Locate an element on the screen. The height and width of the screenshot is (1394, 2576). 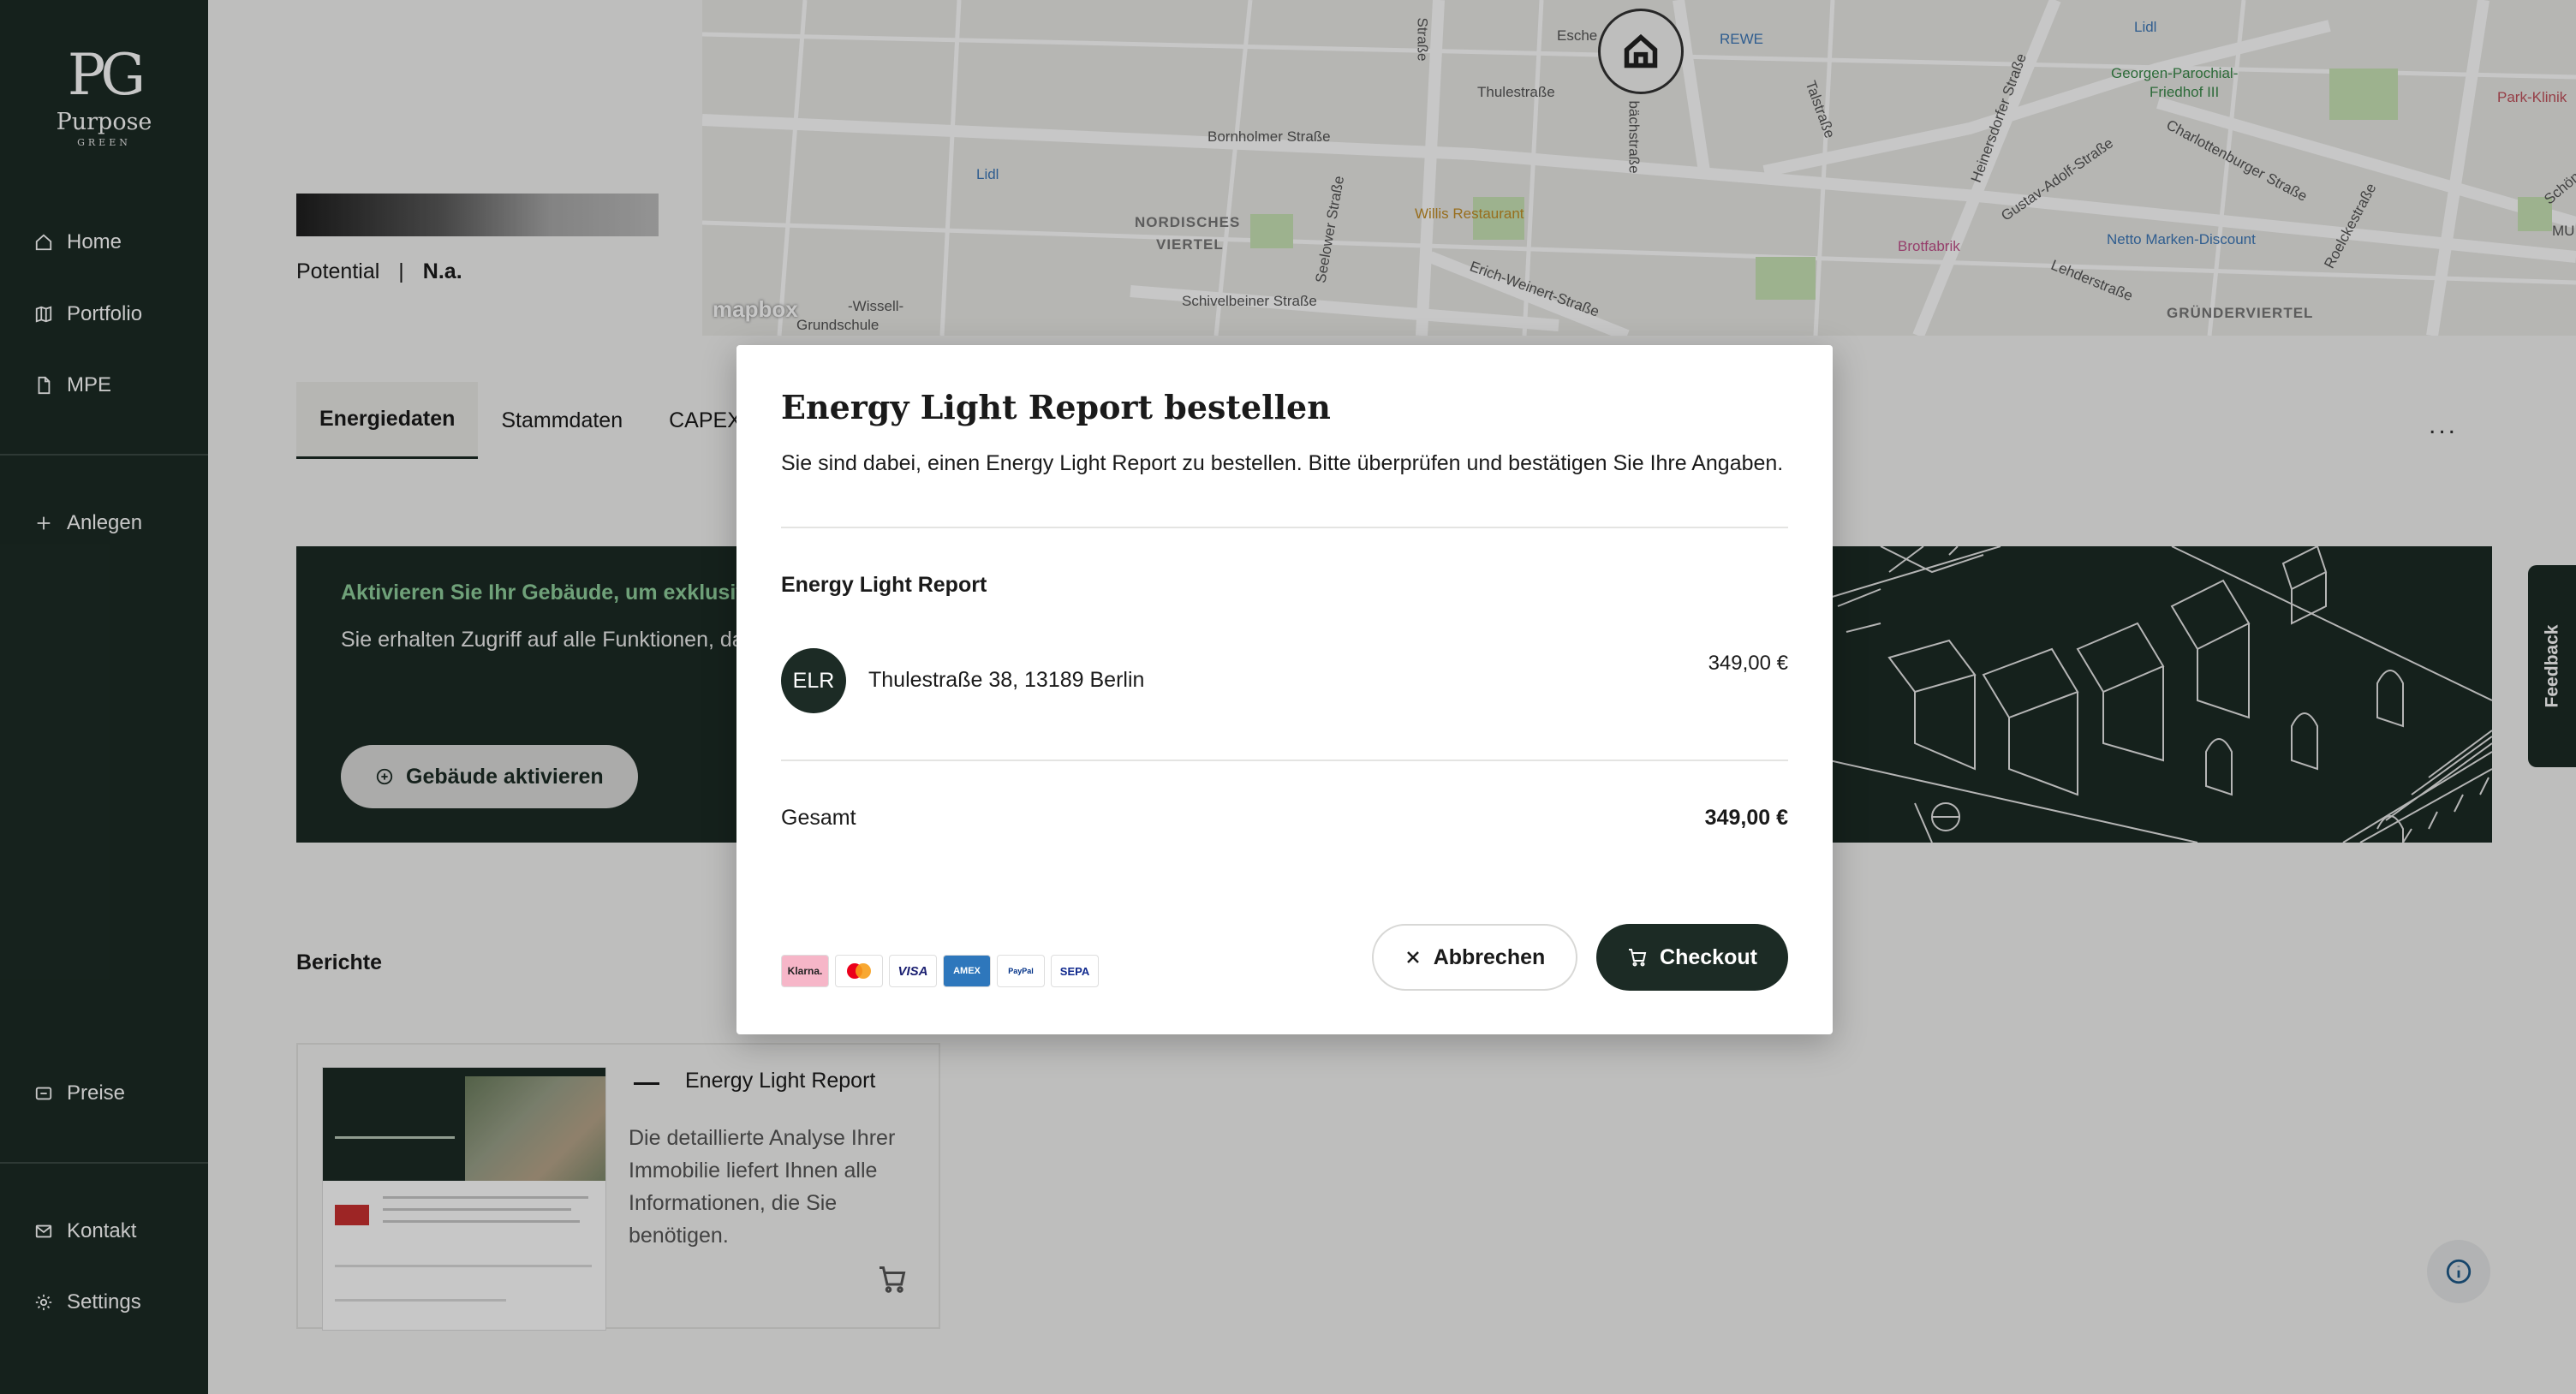
checkout-button: Checkout is located at coordinates (1692, 957).